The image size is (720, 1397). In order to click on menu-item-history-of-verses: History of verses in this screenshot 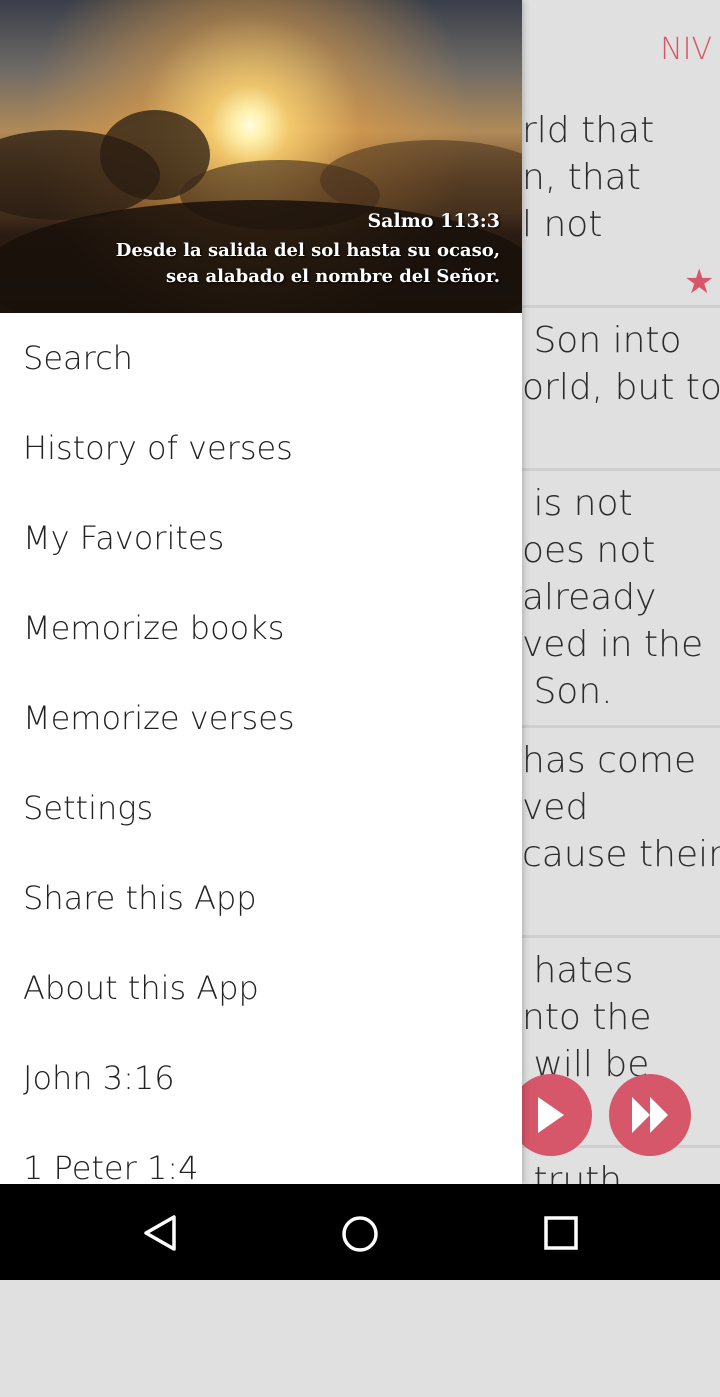, I will do `click(261, 448)`.